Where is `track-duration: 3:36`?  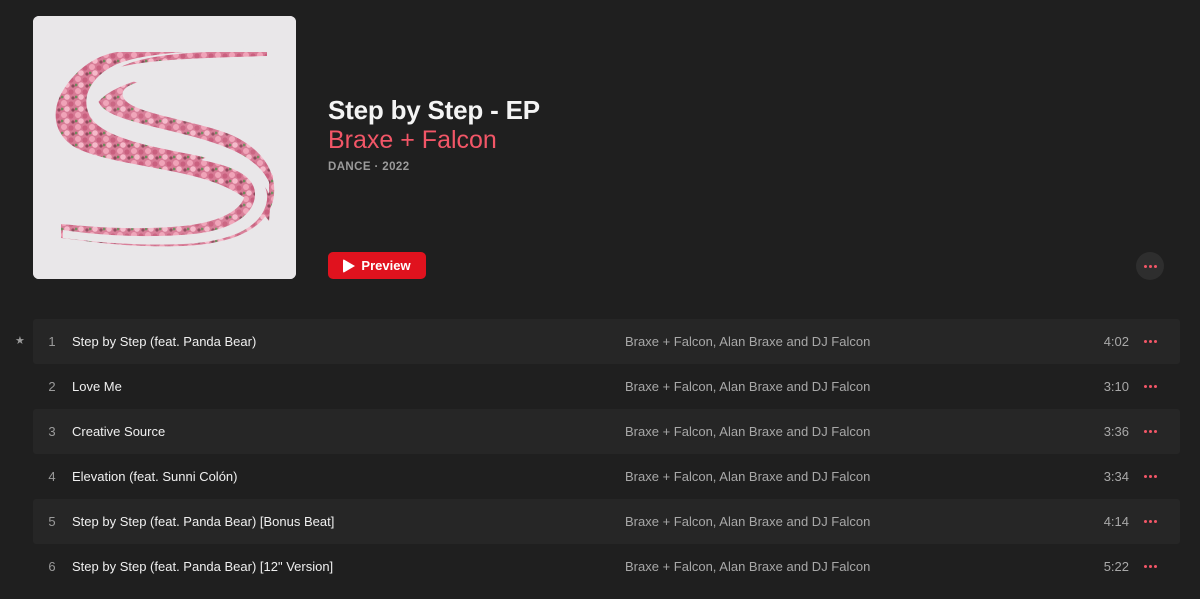
track-duration: 3:36 is located at coordinates (1116, 431).